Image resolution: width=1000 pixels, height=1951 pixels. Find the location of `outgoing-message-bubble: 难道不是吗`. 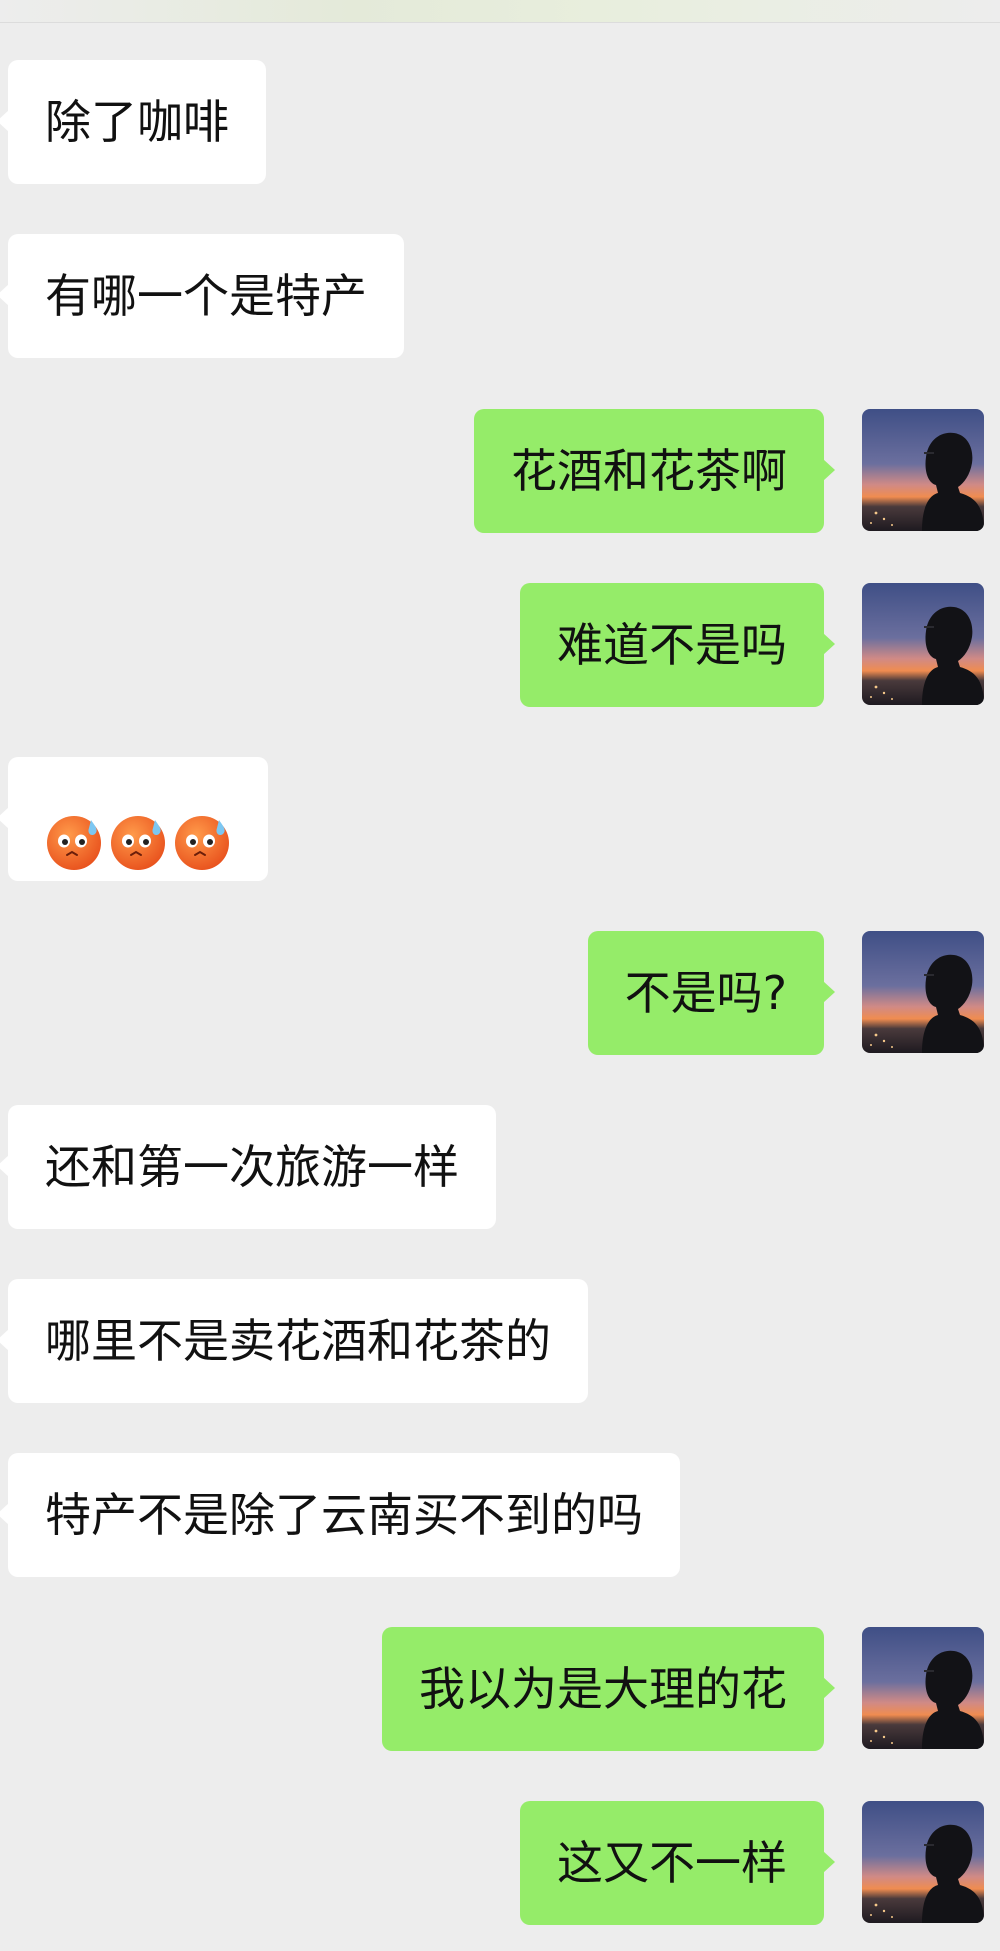

outgoing-message-bubble: 难道不是吗 is located at coordinates (677, 645).